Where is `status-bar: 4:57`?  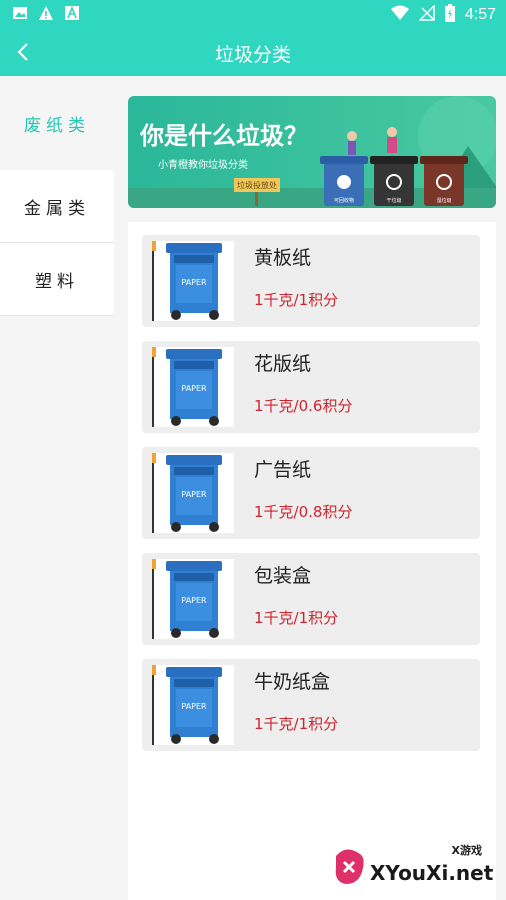 status-bar: 4:57 is located at coordinates (253, 14).